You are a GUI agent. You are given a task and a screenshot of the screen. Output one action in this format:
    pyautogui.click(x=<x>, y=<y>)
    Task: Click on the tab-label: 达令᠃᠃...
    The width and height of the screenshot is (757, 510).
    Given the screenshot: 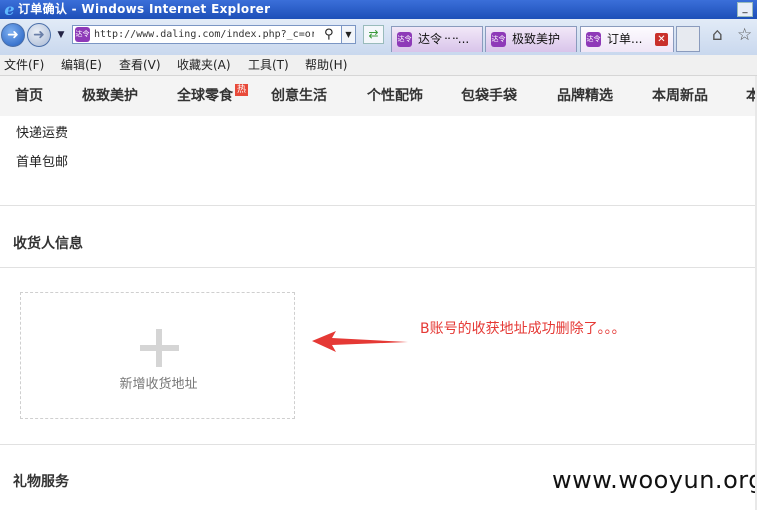 What is the action you would take?
    pyautogui.click(x=444, y=39)
    